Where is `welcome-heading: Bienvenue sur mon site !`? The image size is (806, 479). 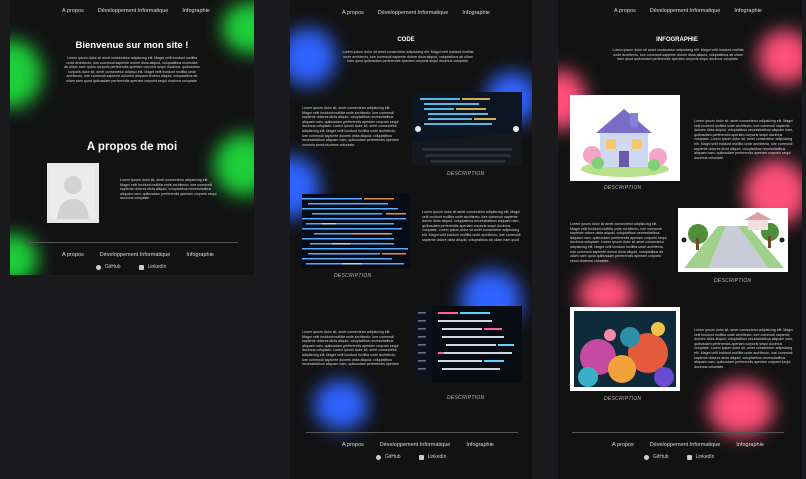
welcome-heading: Bienvenue sur mon site ! is located at coordinates (132, 45).